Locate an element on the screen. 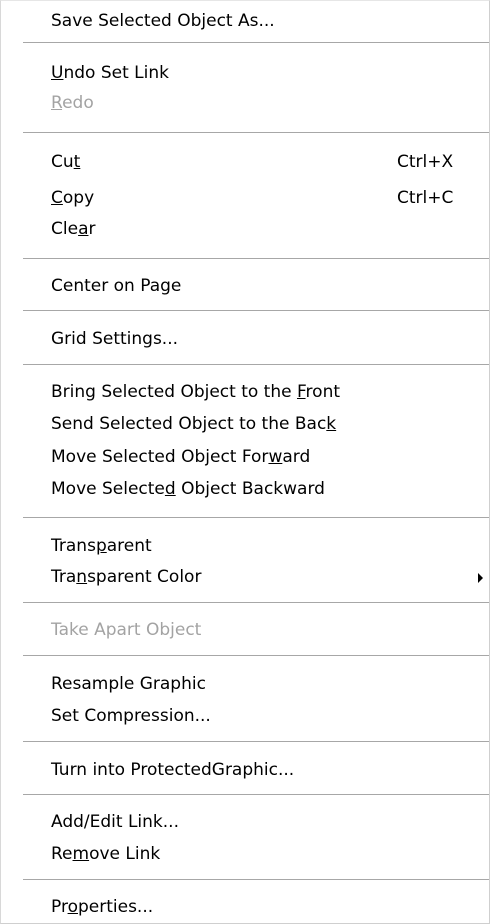 The height and width of the screenshot is (924, 490). menu-item-label: Resample Graphic is located at coordinates (128, 684).